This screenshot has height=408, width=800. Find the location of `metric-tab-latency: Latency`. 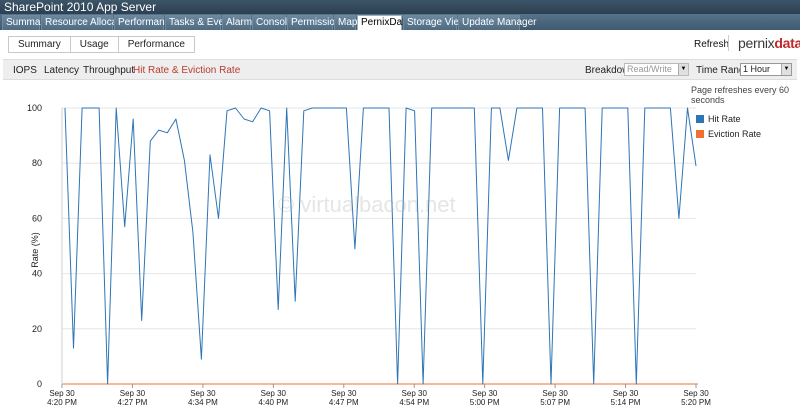

metric-tab-latency: Latency is located at coordinates (61, 70).